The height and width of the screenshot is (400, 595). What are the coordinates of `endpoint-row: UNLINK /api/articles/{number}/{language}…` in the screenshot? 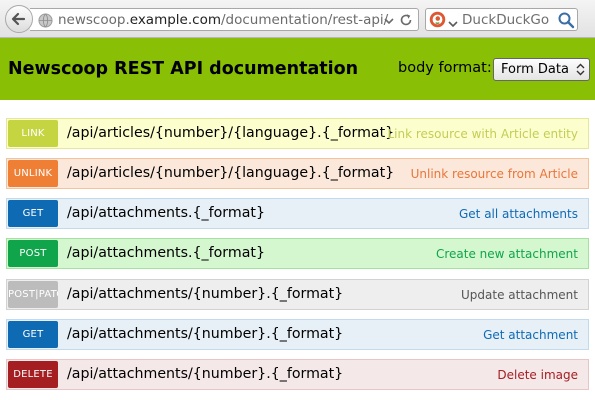 It's located at (297, 173).